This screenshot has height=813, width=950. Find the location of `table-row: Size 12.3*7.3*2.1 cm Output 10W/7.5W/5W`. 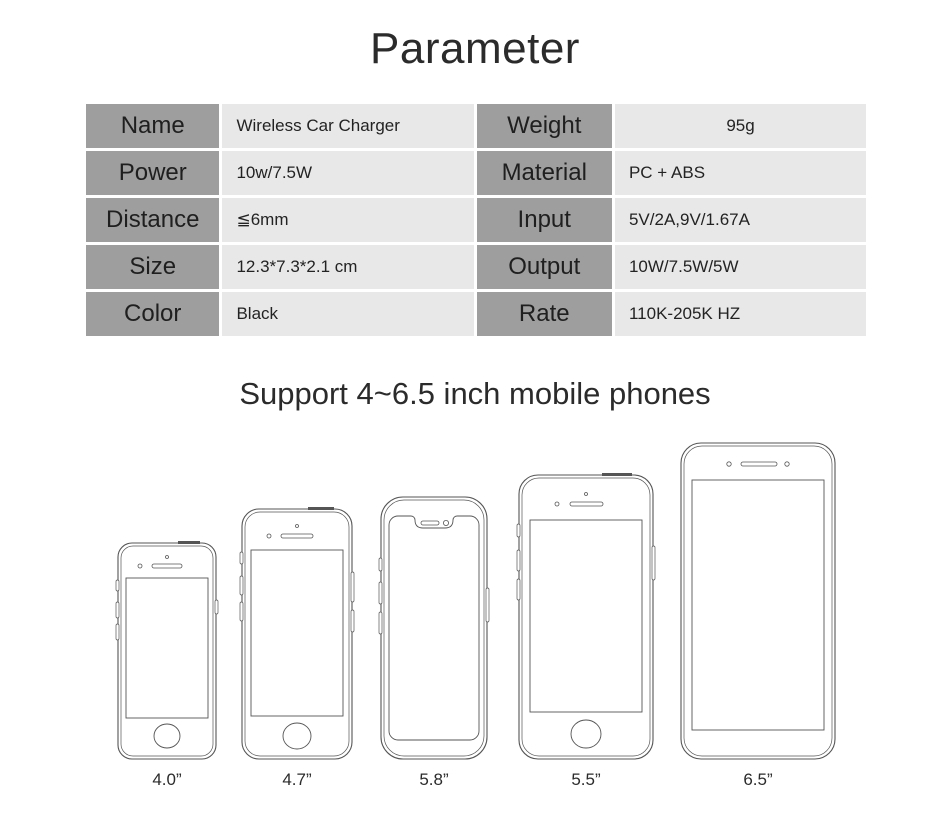

table-row: Size 12.3*7.3*2.1 cm Output 10W/7.5W/5W is located at coordinates (476, 267).